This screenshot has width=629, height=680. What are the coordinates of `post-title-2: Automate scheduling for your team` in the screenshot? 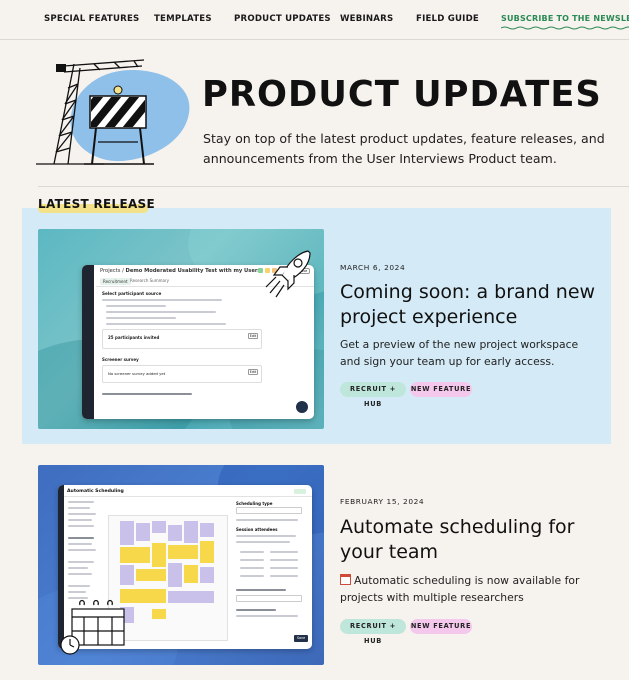 It's located at (475, 540).